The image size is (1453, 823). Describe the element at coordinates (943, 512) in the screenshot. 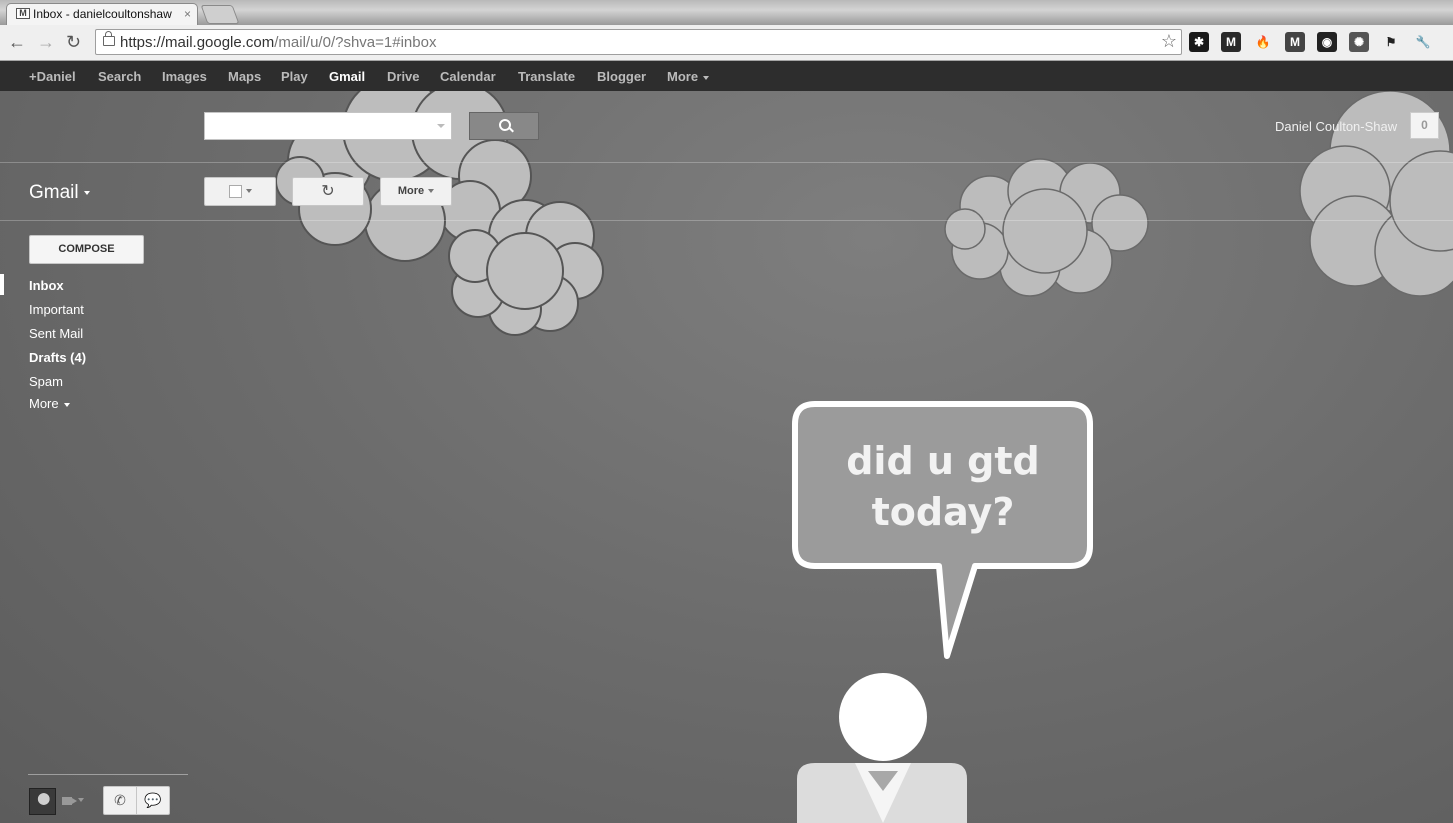

I see `speech-text-line2: today?` at that location.